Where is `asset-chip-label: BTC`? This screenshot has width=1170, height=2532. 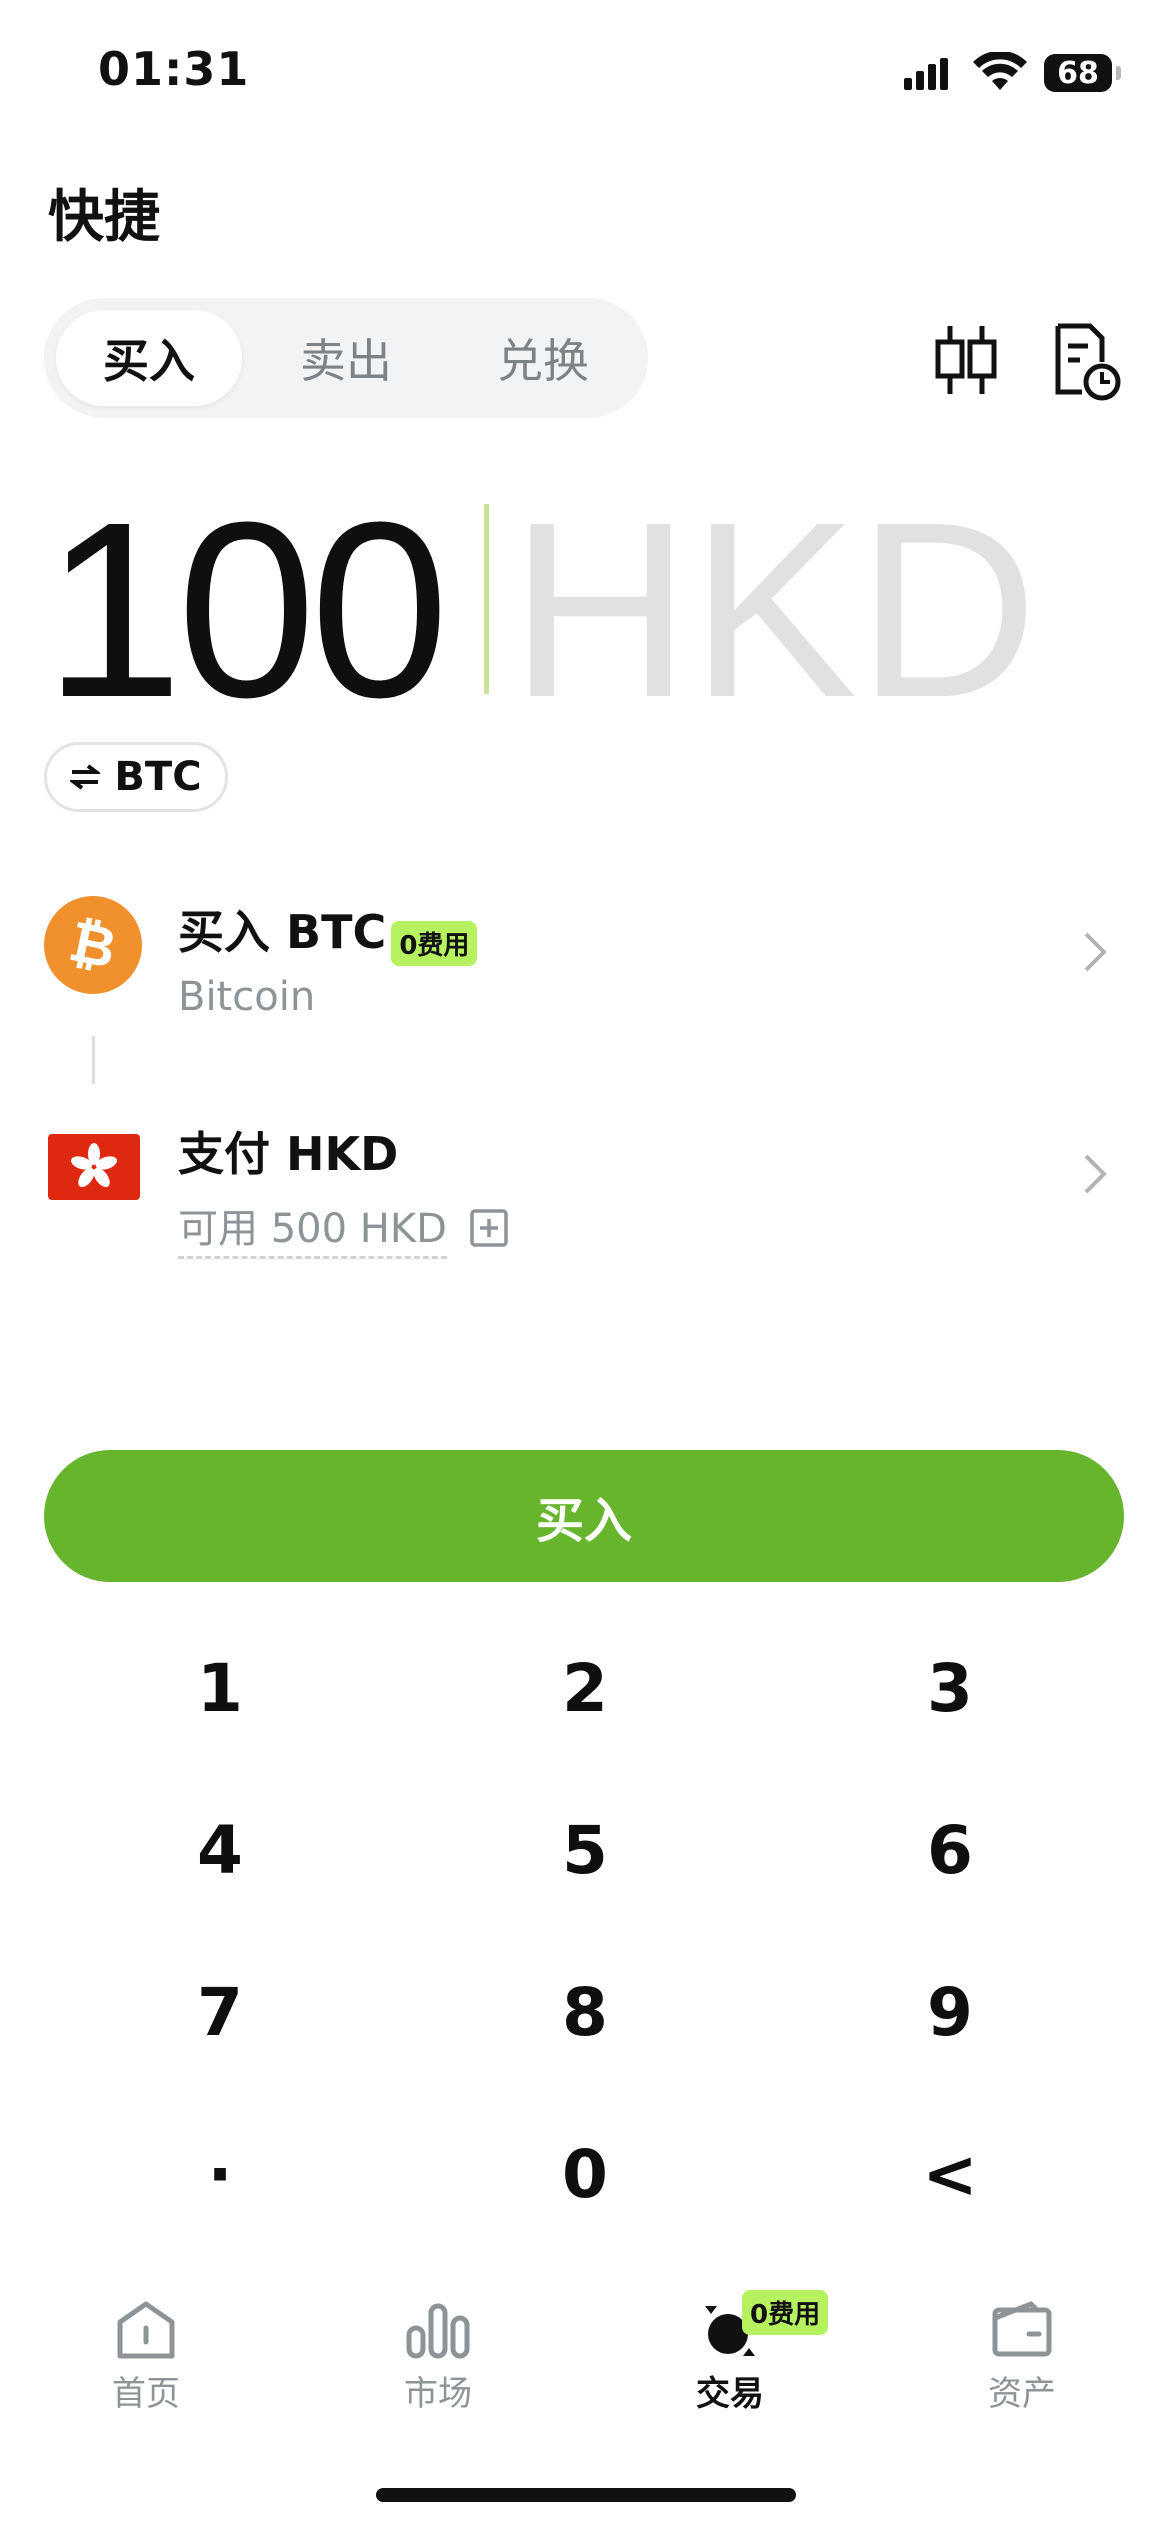 asset-chip-label: BTC is located at coordinates (158, 777).